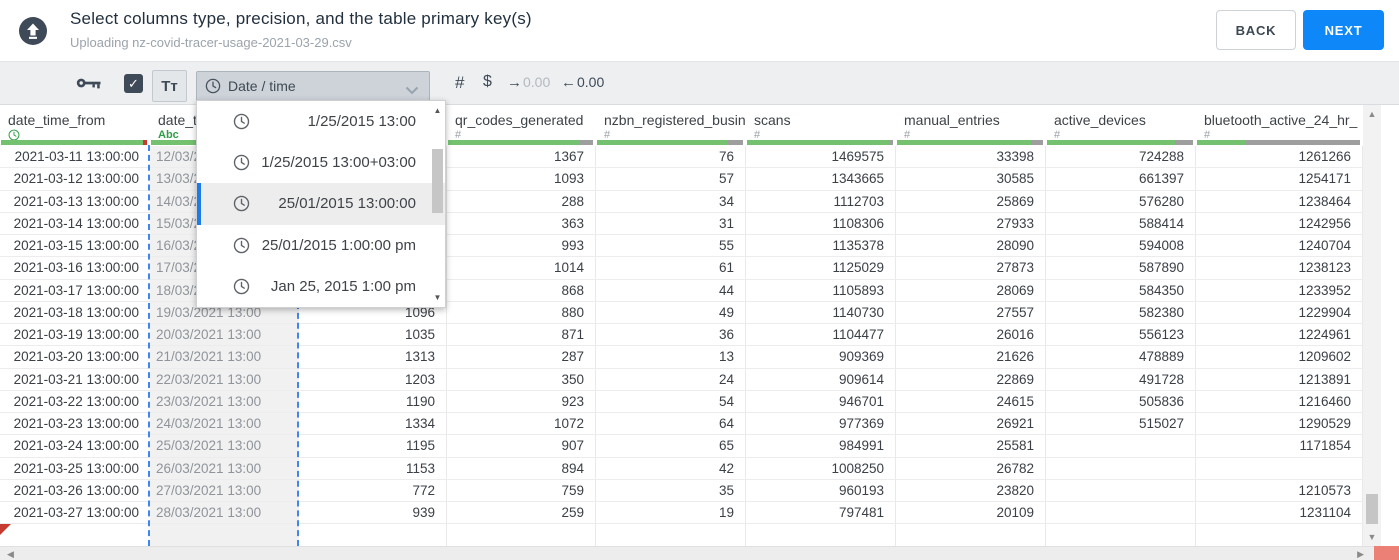 The height and width of the screenshot is (560, 1399). Describe the element at coordinates (1279, 513) in the screenshot. I see `table-cell: 1231104` at that location.